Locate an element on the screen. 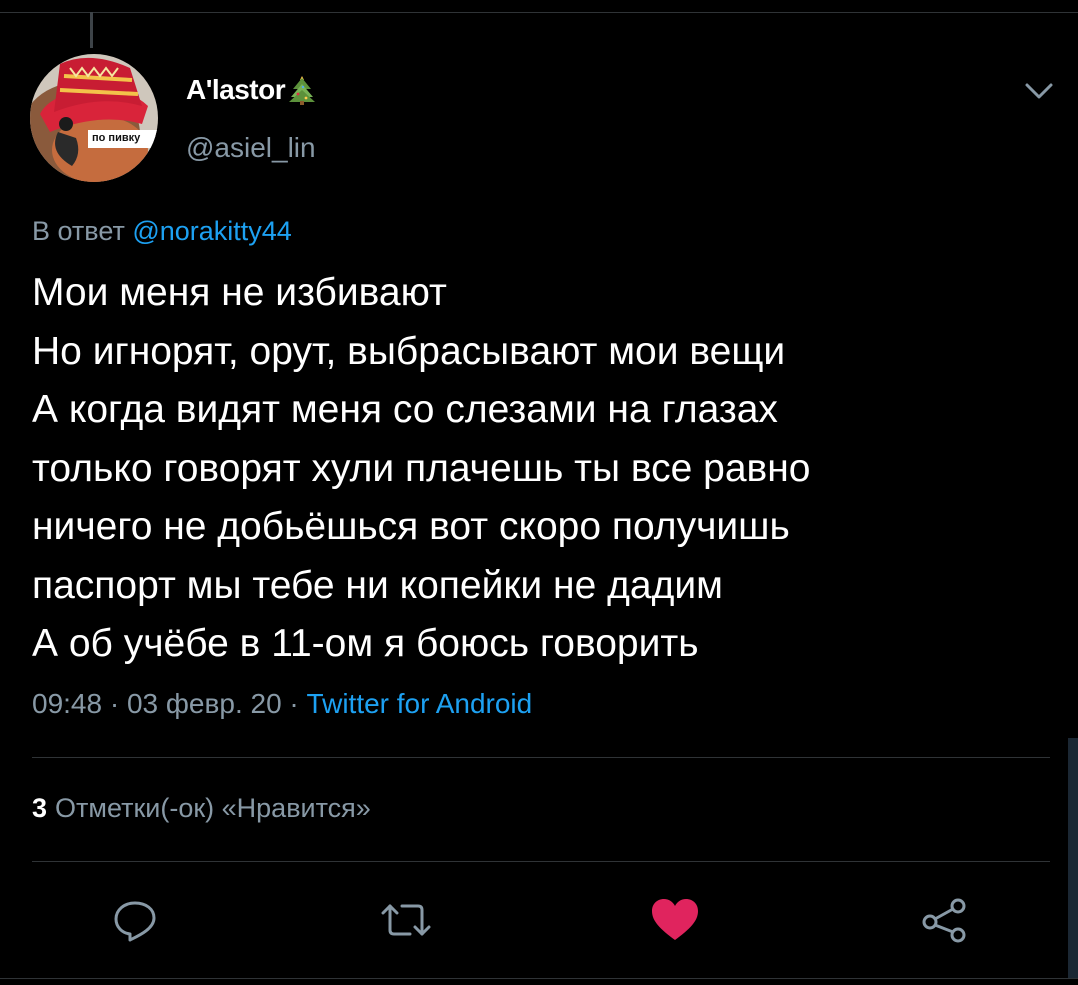 Image resolution: width=1078 pixels, height=985 pixels. tweet-text-line: Мои меня не избивают is located at coordinates (239, 292).